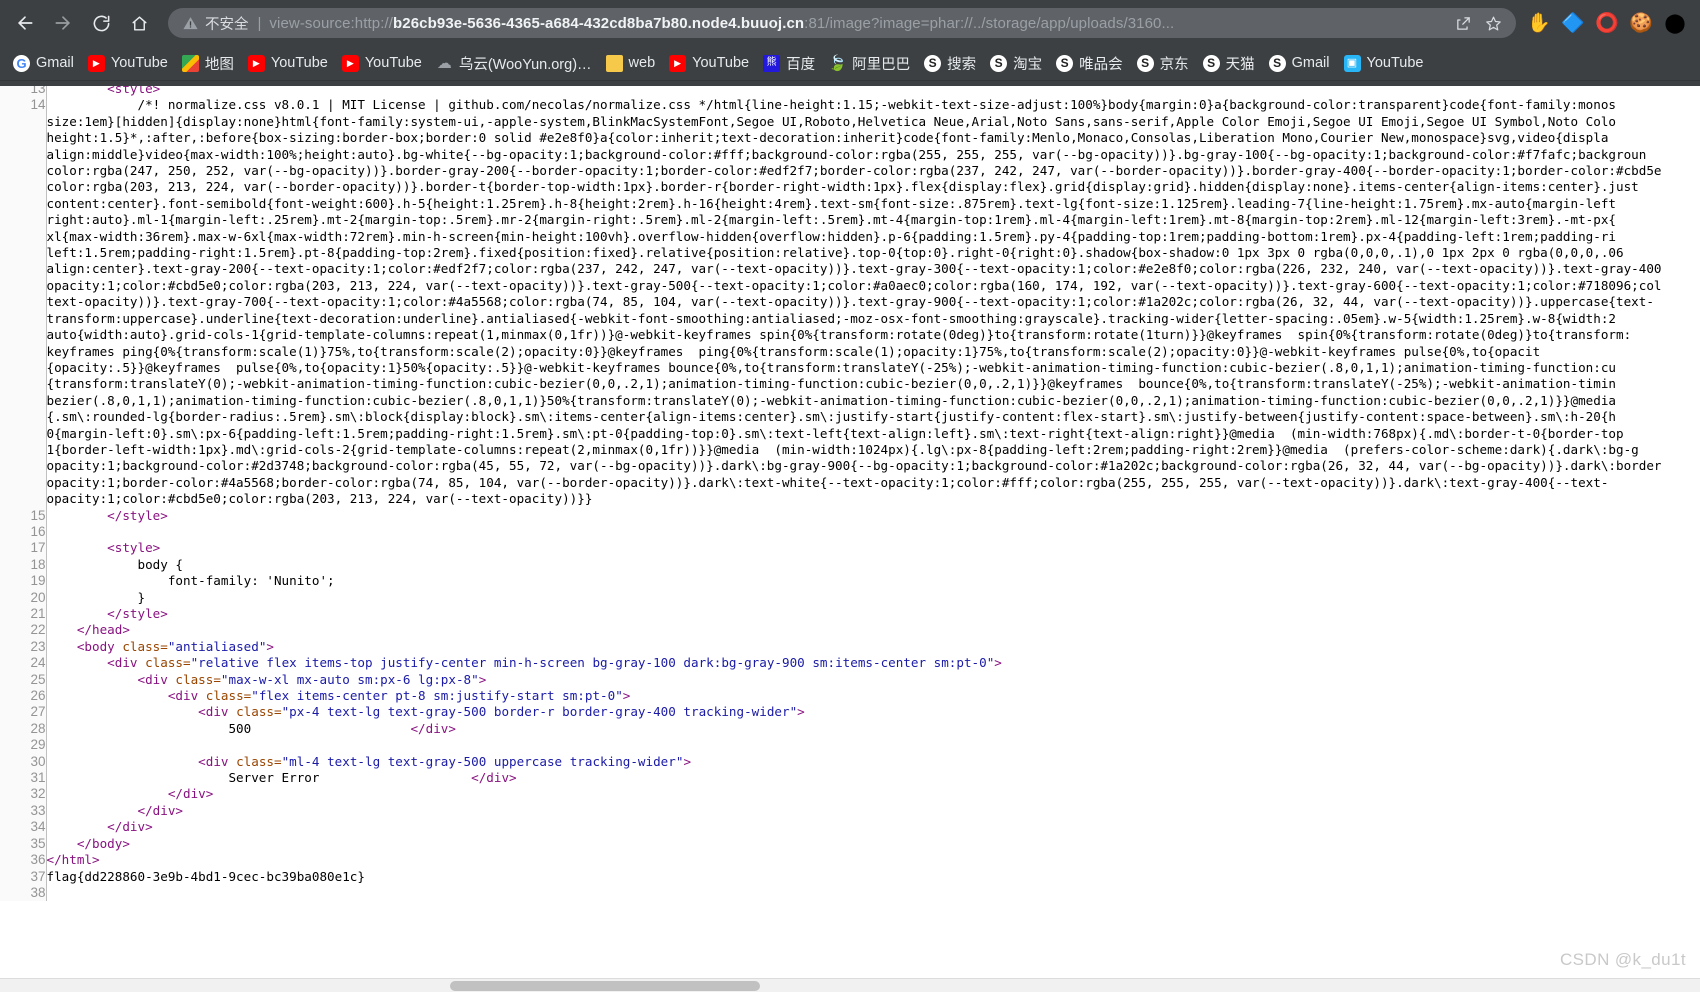 This screenshot has height=992, width=1700. I want to click on line-number: 24, so click(23, 663).